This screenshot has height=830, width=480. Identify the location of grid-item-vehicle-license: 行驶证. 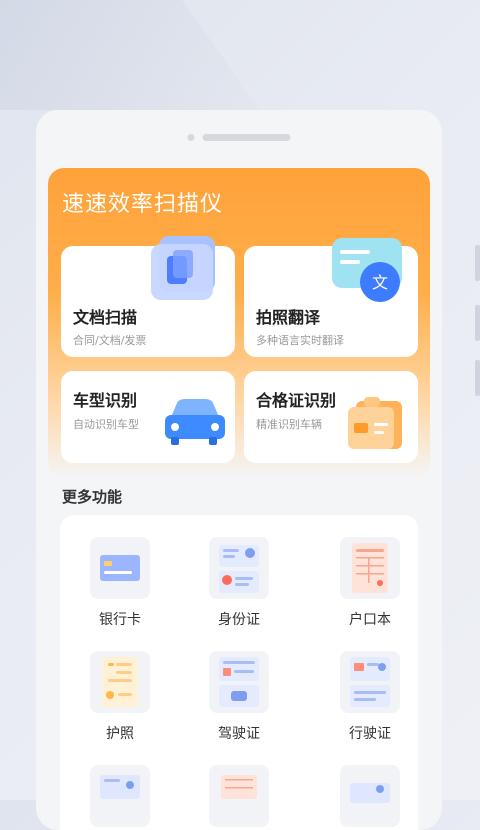
(370, 697).